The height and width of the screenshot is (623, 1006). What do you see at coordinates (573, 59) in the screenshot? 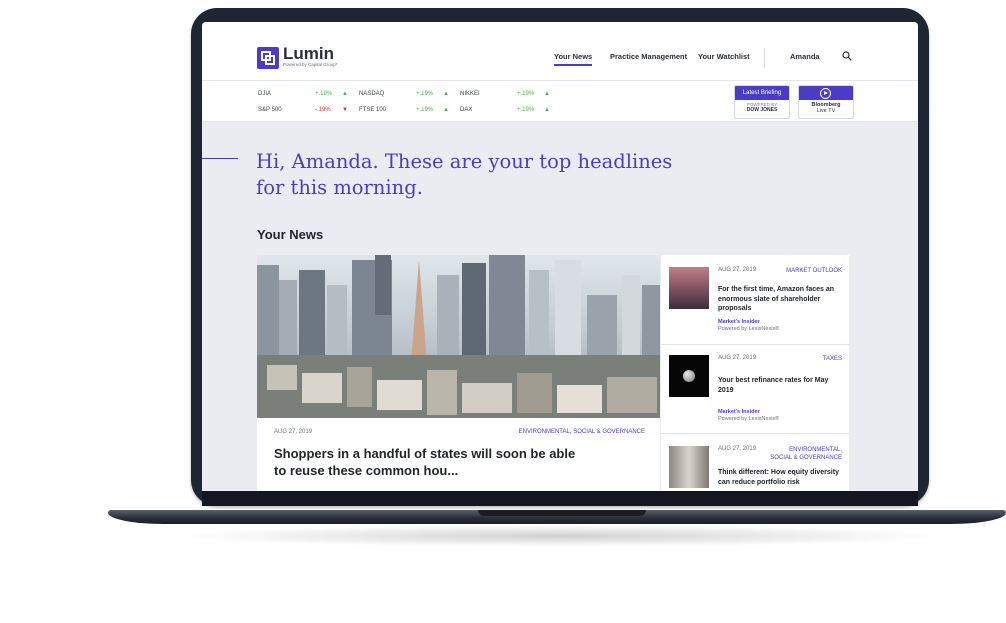
I see `nav-your-news: Your News` at bounding box center [573, 59].